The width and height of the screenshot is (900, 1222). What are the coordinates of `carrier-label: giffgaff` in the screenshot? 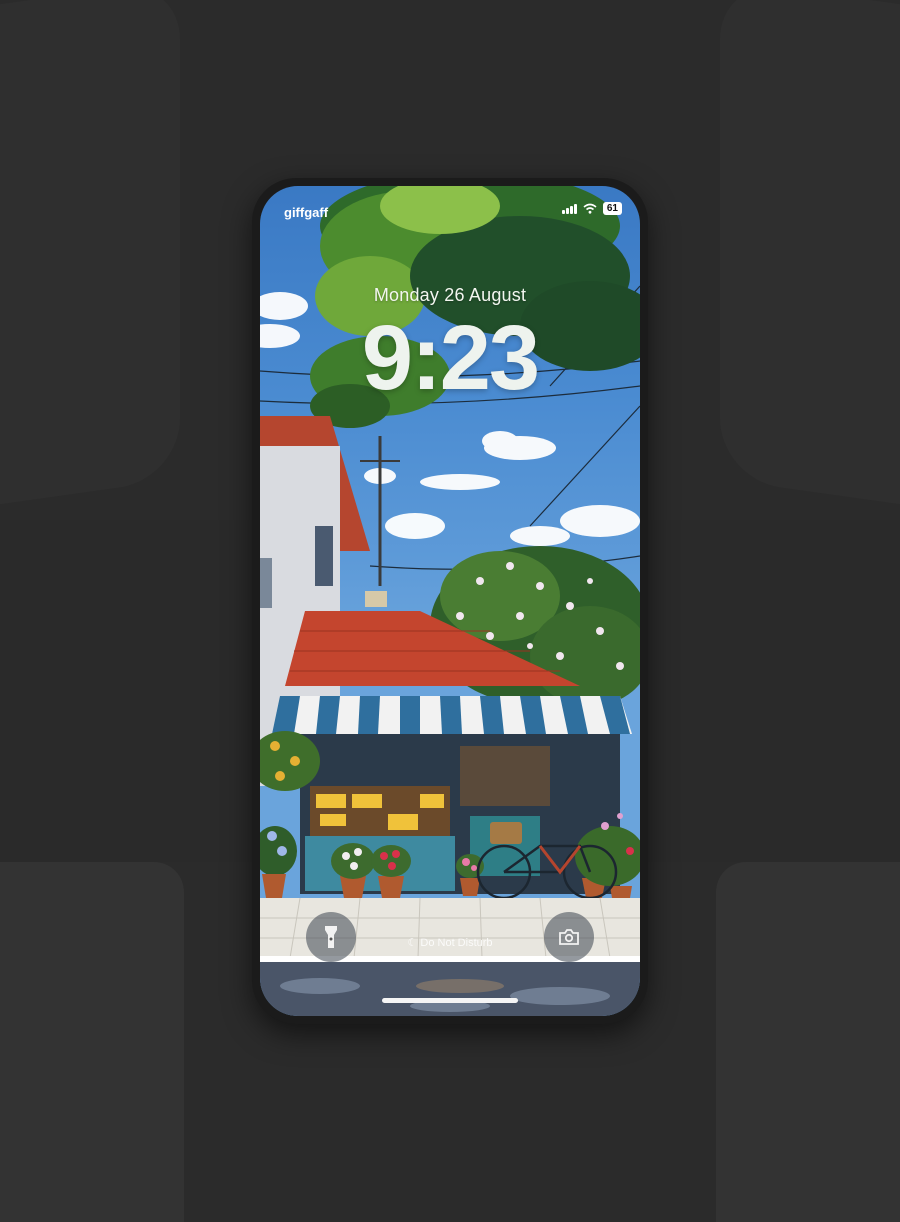 It's located at (306, 212).